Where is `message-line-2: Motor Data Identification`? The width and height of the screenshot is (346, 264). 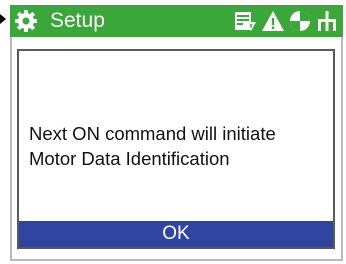 message-line-2: Motor Data Identification is located at coordinates (129, 158).